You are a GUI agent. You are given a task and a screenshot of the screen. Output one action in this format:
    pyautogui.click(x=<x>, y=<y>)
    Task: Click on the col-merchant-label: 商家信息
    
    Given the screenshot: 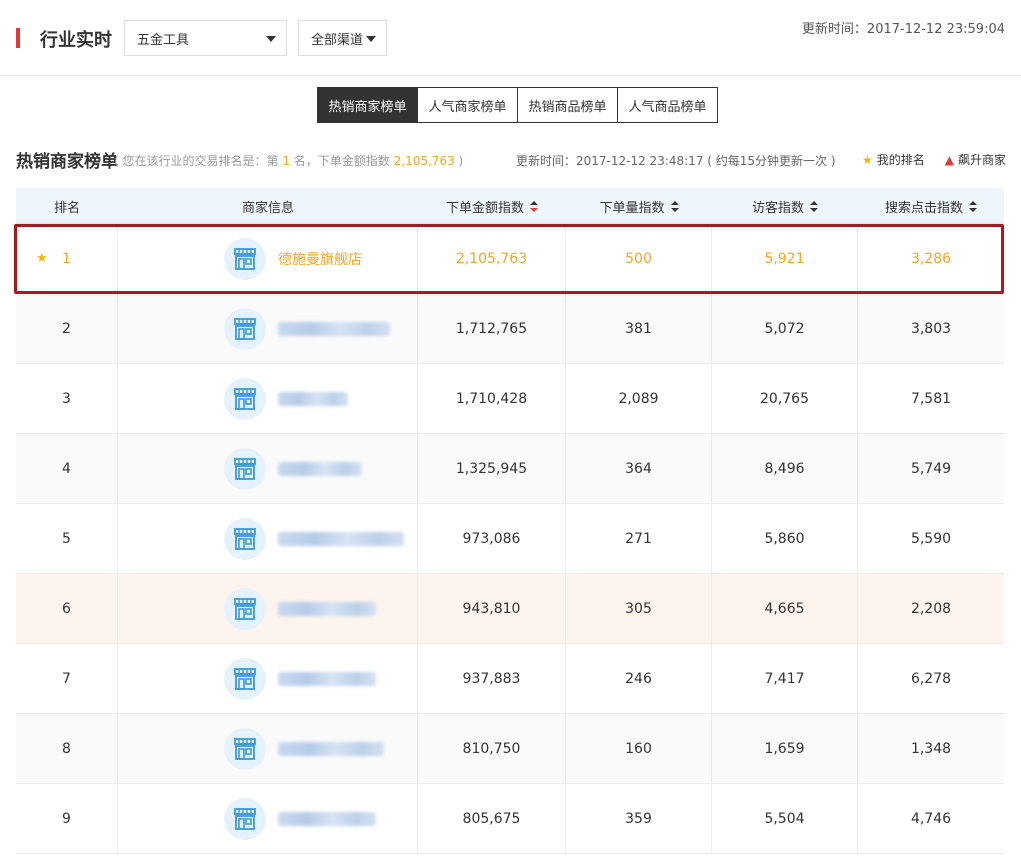 What is the action you would take?
    pyautogui.click(x=267, y=208)
    